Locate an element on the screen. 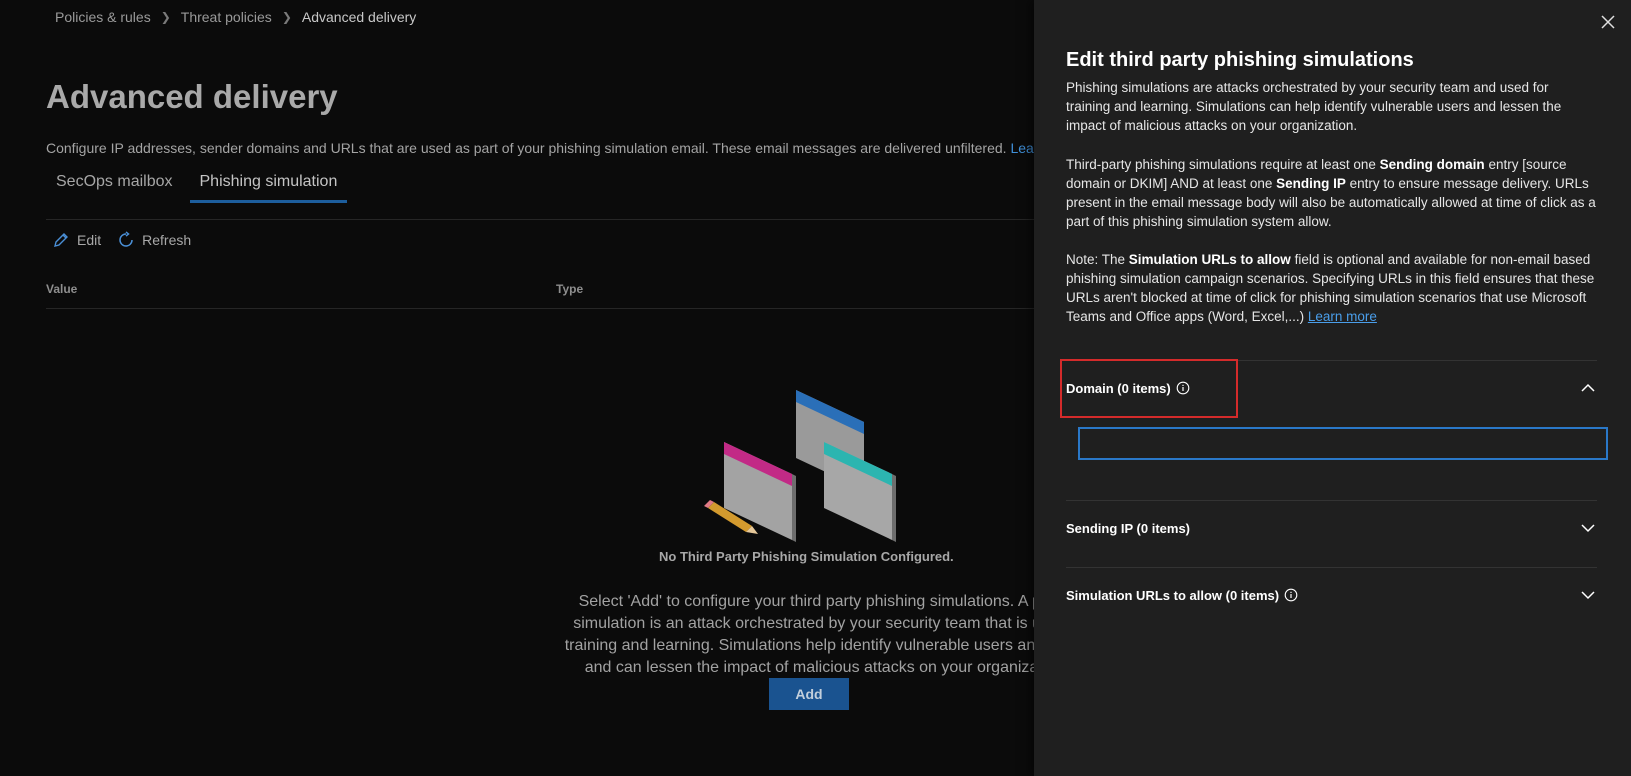 The height and width of the screenshot is (776, 1631). edit-button: Edit is located at coordinates (76, 240).